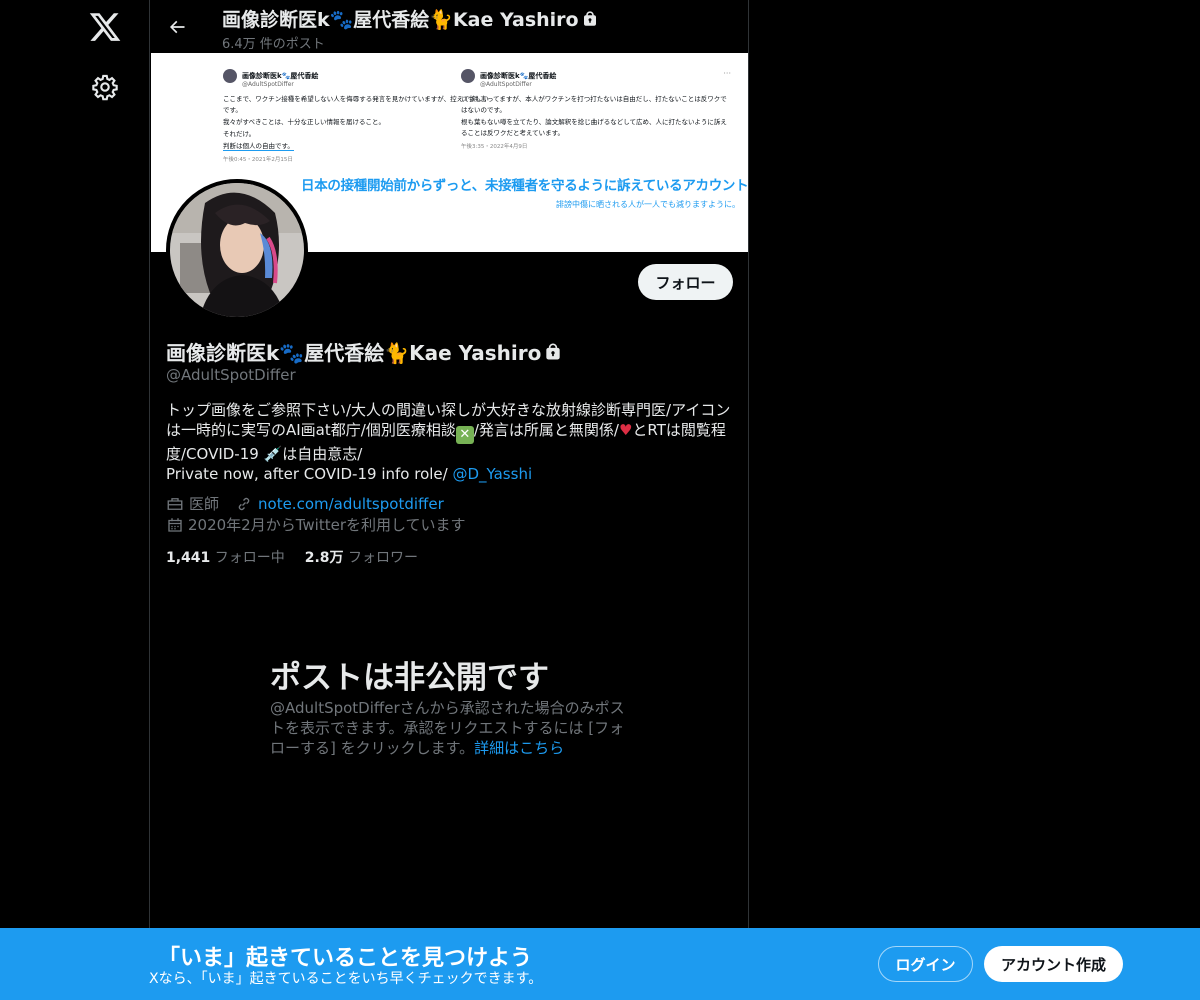  I want to click on joined-row: 2020年2月からTwitterを利用しています, so click(316, 524).